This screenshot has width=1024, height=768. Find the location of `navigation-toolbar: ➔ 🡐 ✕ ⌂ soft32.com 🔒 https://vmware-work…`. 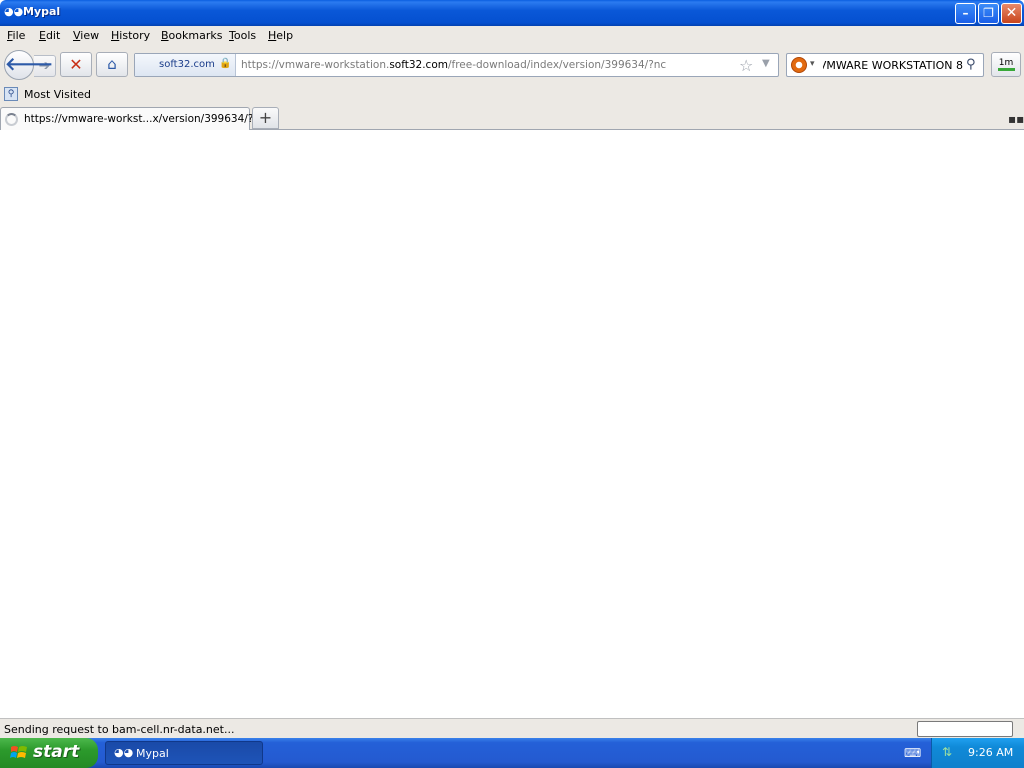

navigation-toolbar: ➔ 🡐 ✕ ⌂ soft32.com 🔒 https://vmware-work… is located at coordinates (512, 65).